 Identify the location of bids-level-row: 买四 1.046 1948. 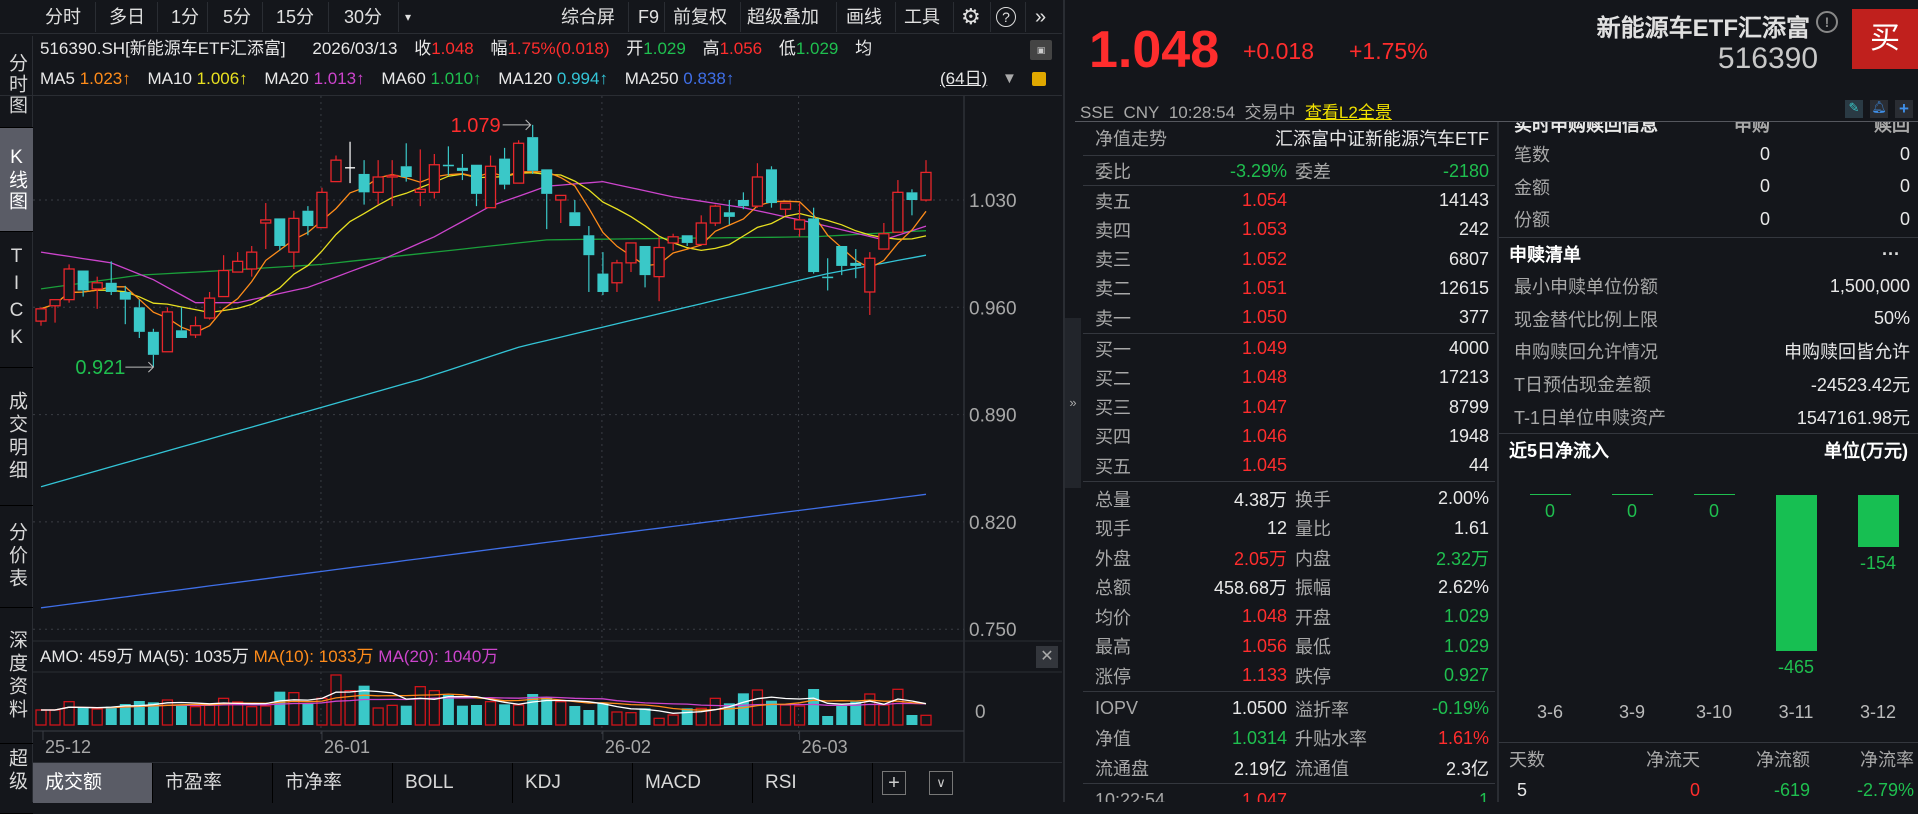
(1289, 436).